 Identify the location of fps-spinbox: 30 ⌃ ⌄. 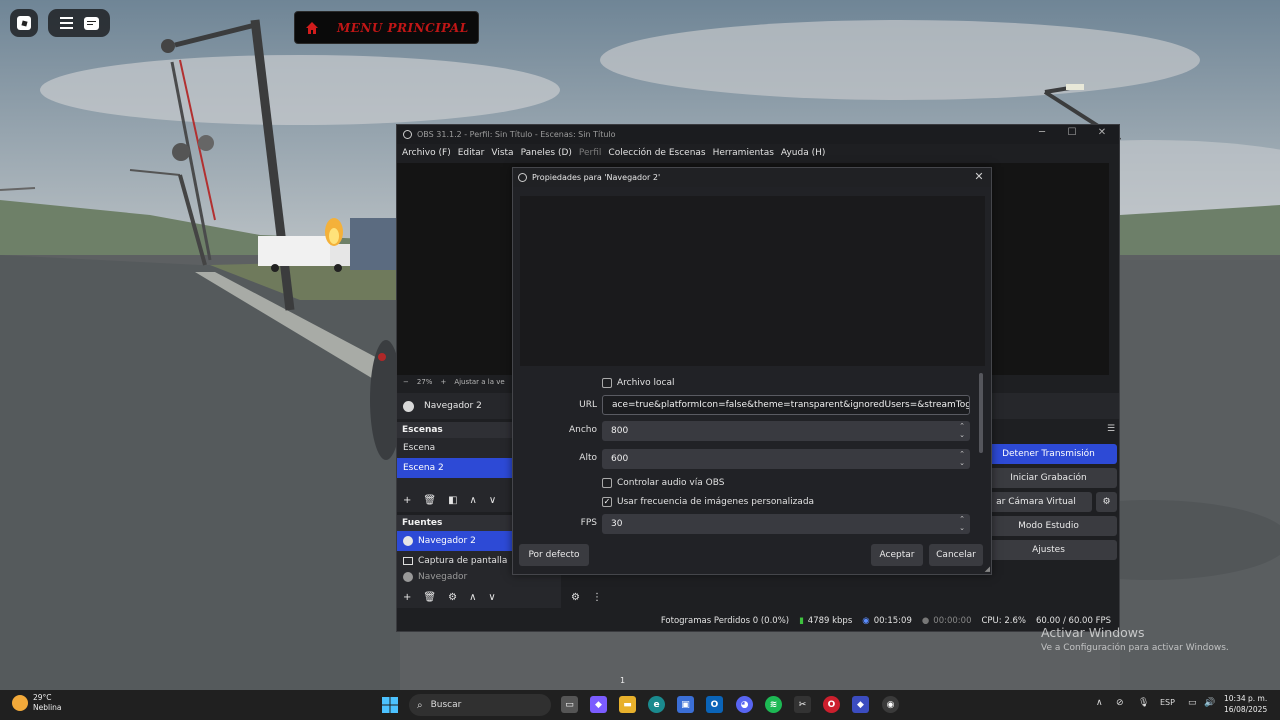
(786, 524).